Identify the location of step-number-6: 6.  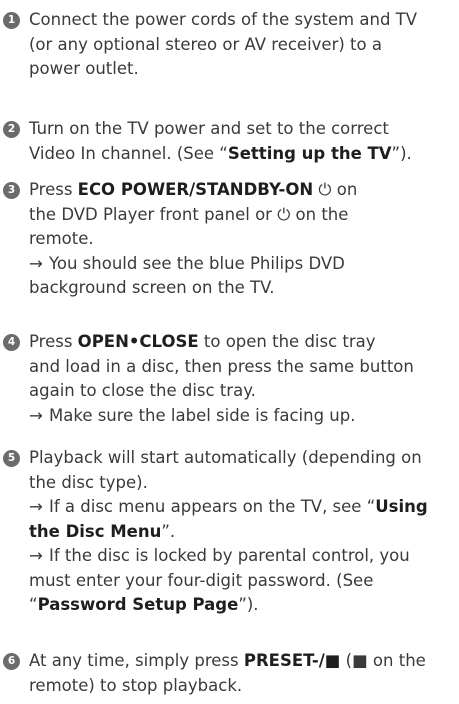
(11, 661).